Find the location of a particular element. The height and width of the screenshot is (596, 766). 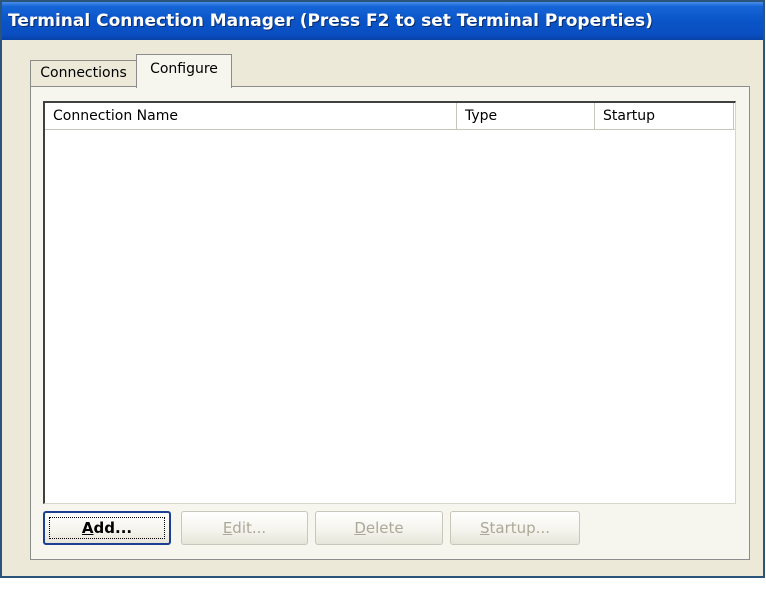

tab-configure-label: Configure is located at coordinates (184, 69).